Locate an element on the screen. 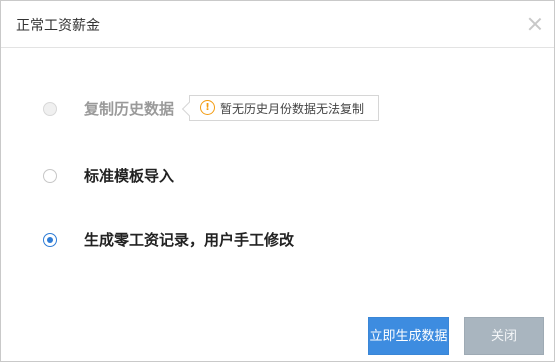 This screenshot has width=555, height=362. close-button: 关闭 is located at coordinates (504, 336).